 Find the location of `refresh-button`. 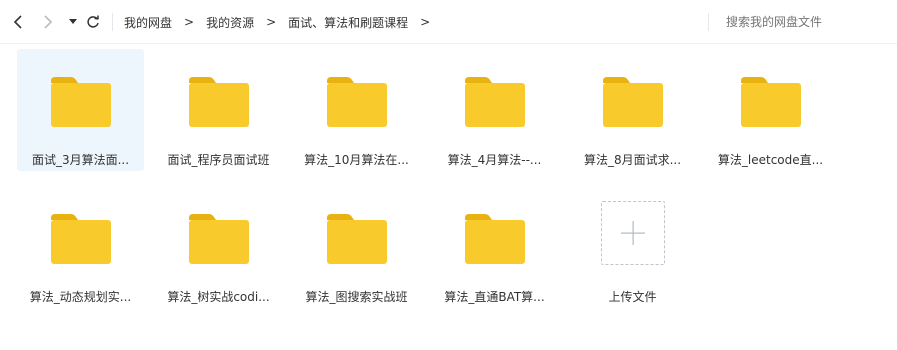

refresh-button is located at coordinates (93, 22).